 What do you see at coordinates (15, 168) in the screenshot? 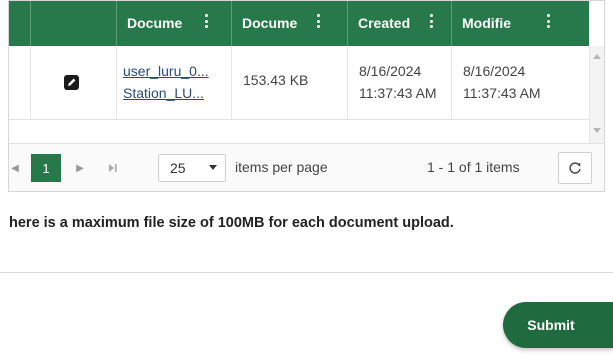
I see `previous-page-icon: ◀` at bounding box center [15, 168].